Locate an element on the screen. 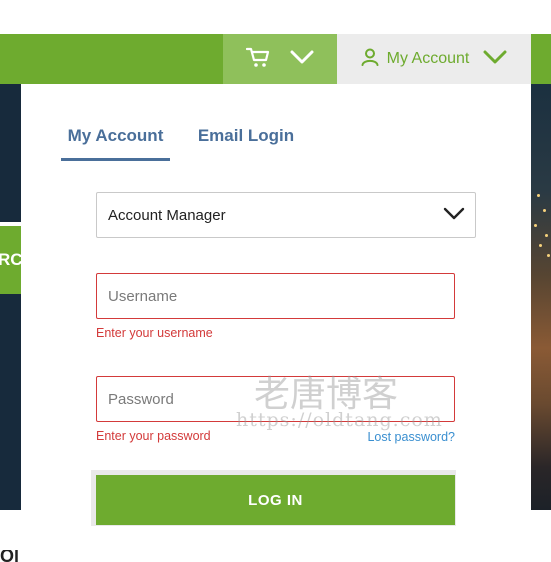  user-icon is located at coordinates (370, 59).